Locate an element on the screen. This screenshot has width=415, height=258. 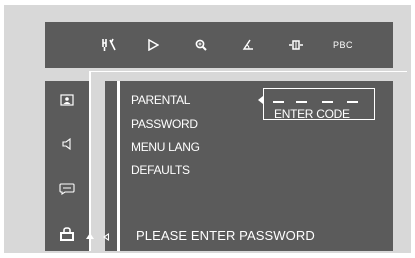
code-entry-label: ENTER CODE is located at coordinates (312, 114).